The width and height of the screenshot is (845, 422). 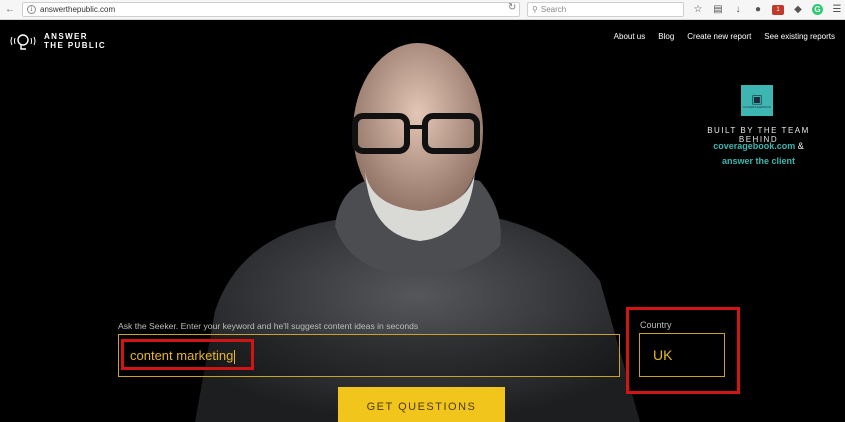 I want to click on grammarly-icon: G, so click(x=817, y=9).